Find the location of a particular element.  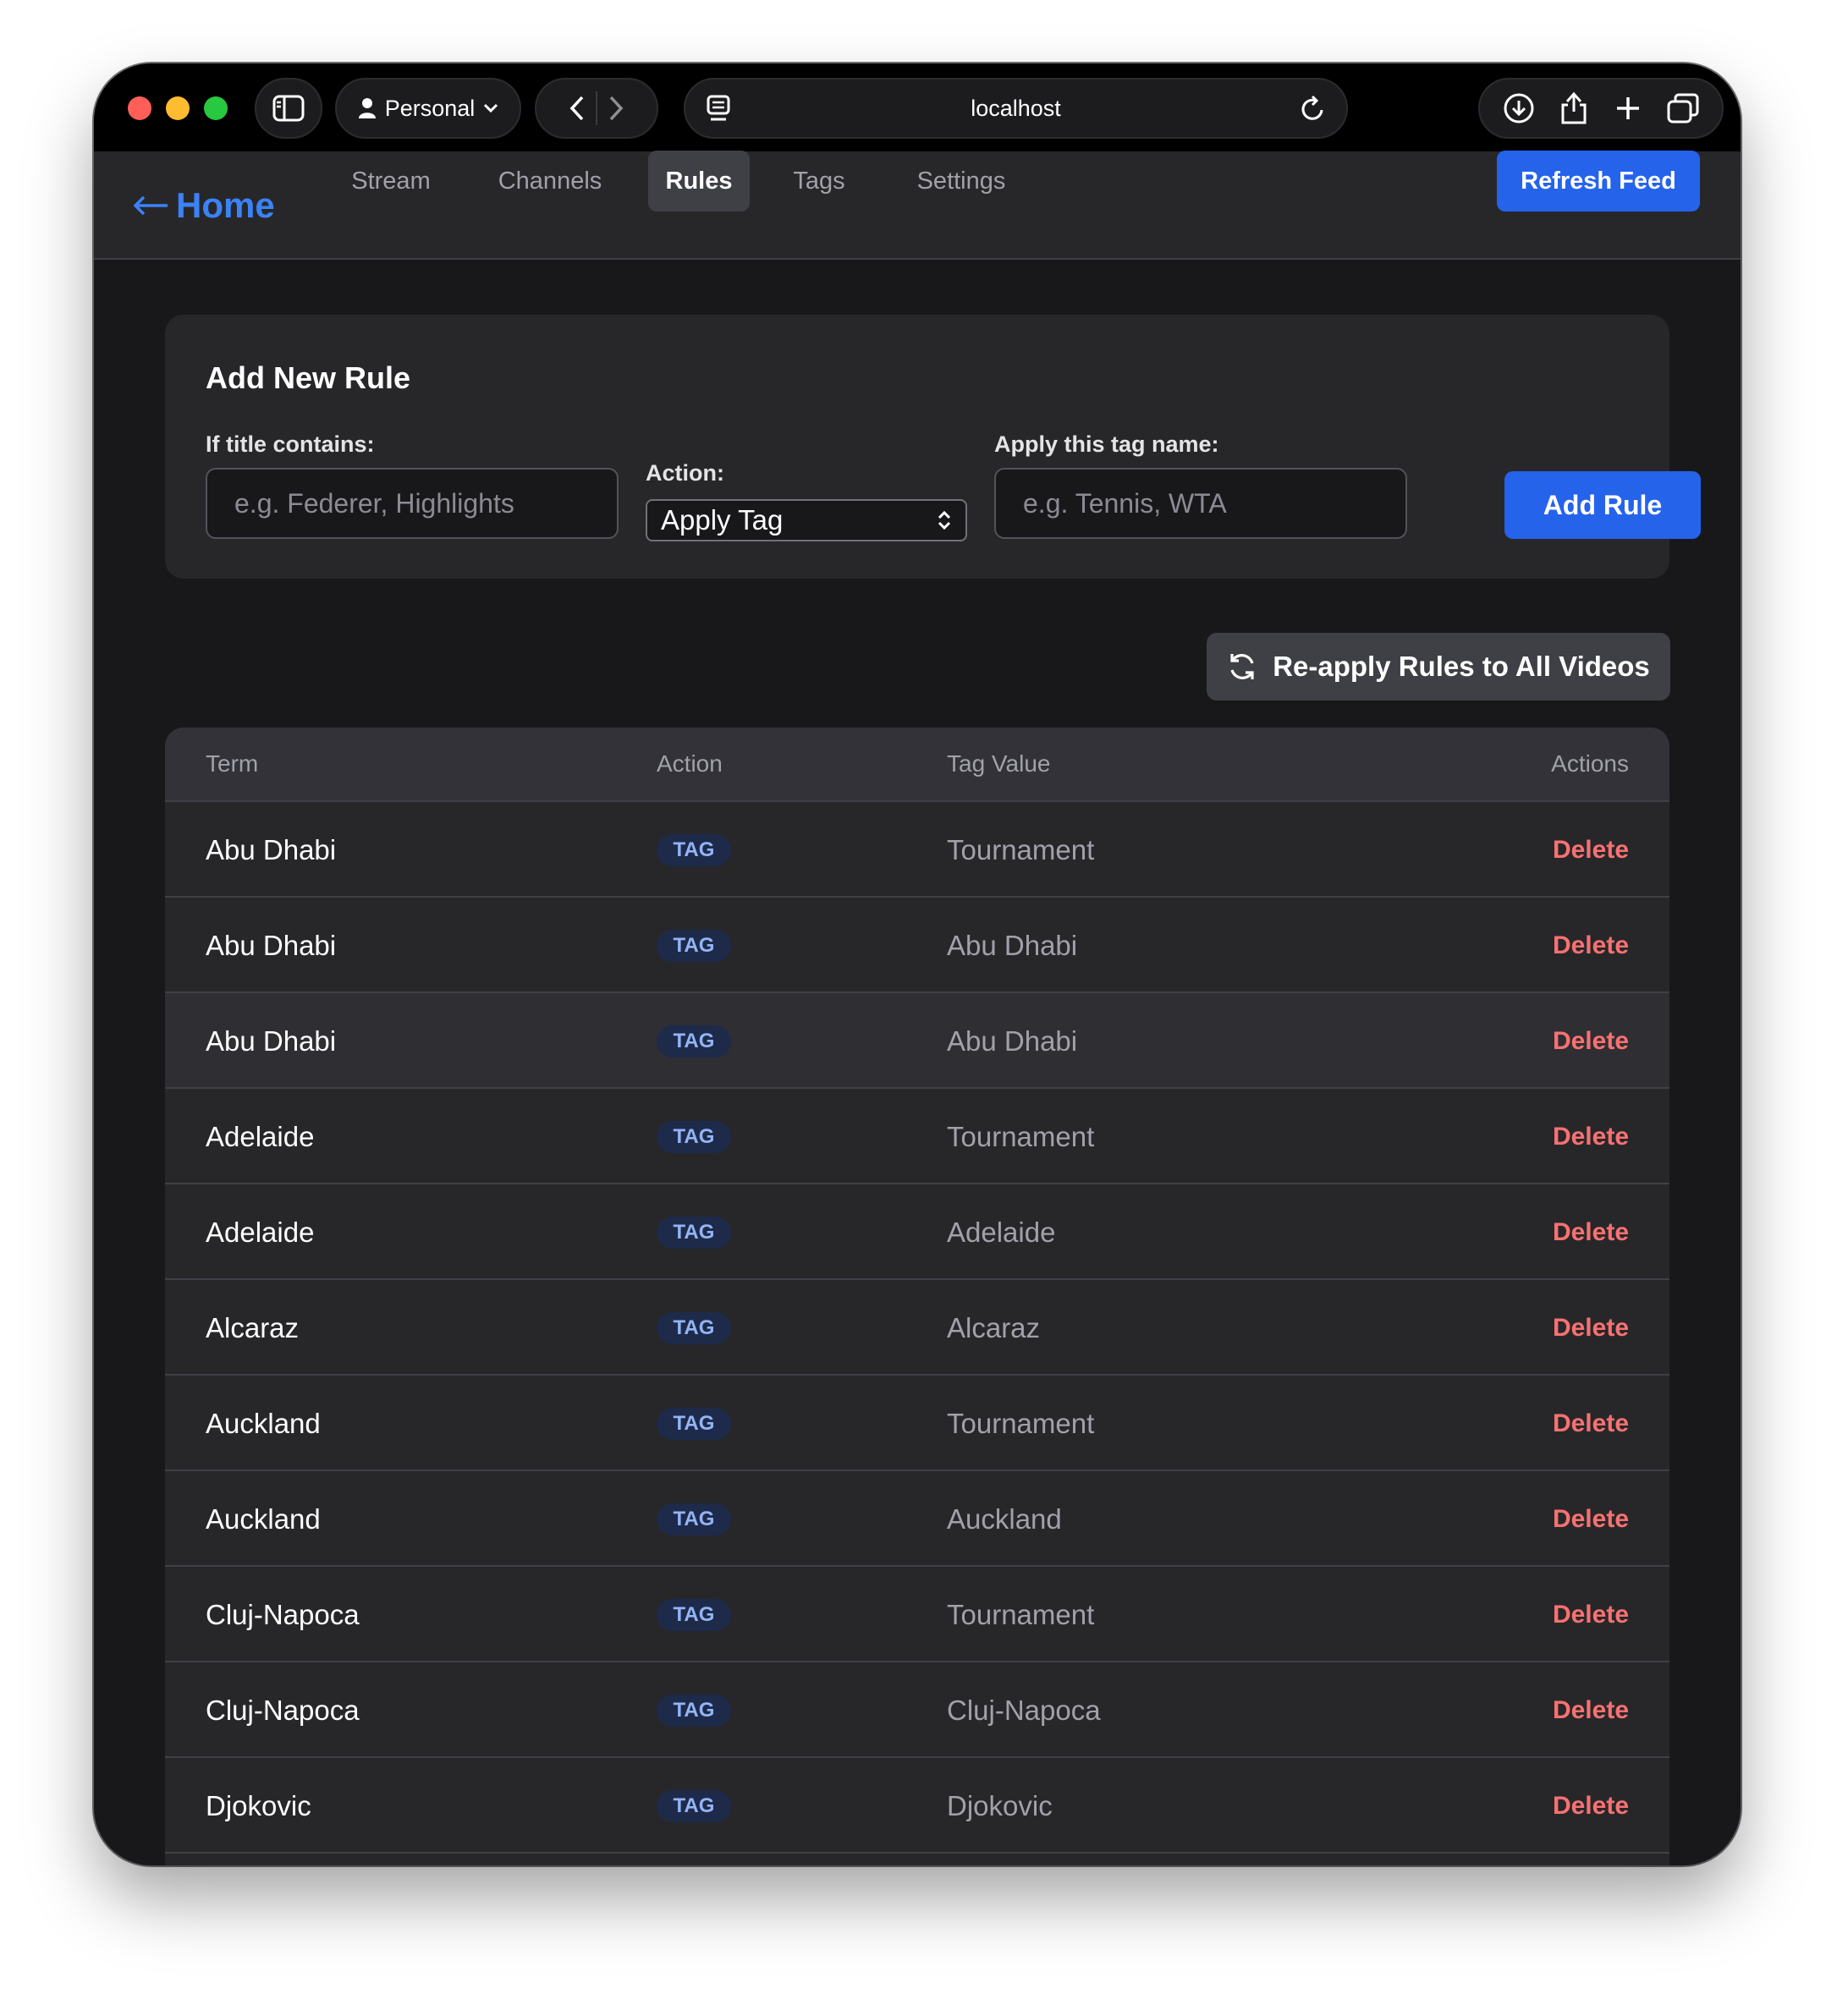

profile-label: Personal is located at coordinates (430, 108).